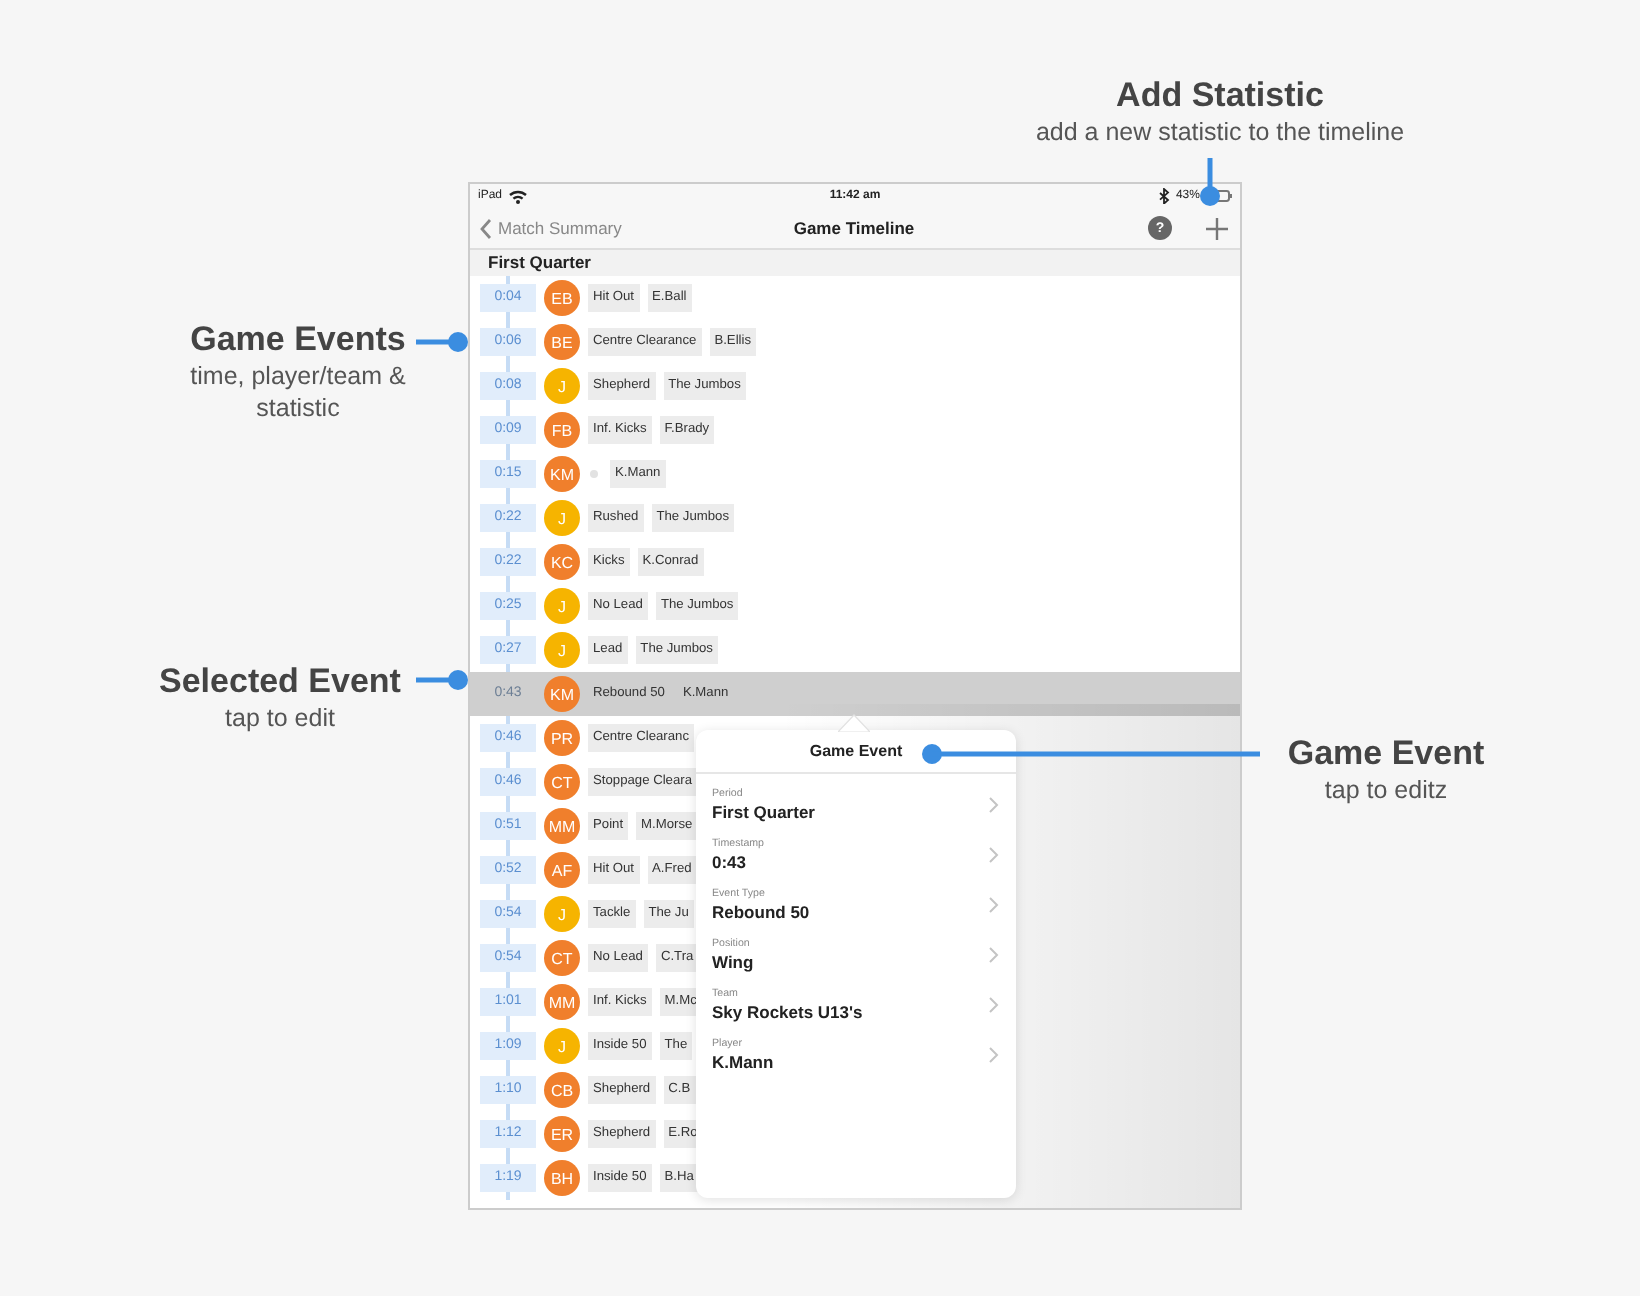  Describe the element at coordinates (562, 562) in the screenshot. I see `player-avatar: KC` at that location.